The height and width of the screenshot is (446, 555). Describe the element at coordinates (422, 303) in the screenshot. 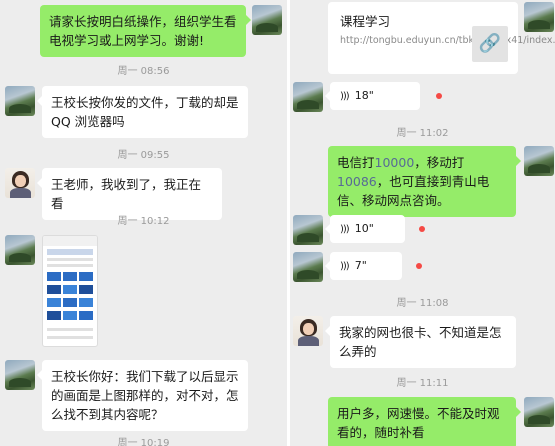

I see `timestamp: 周一 11:08` at that location.